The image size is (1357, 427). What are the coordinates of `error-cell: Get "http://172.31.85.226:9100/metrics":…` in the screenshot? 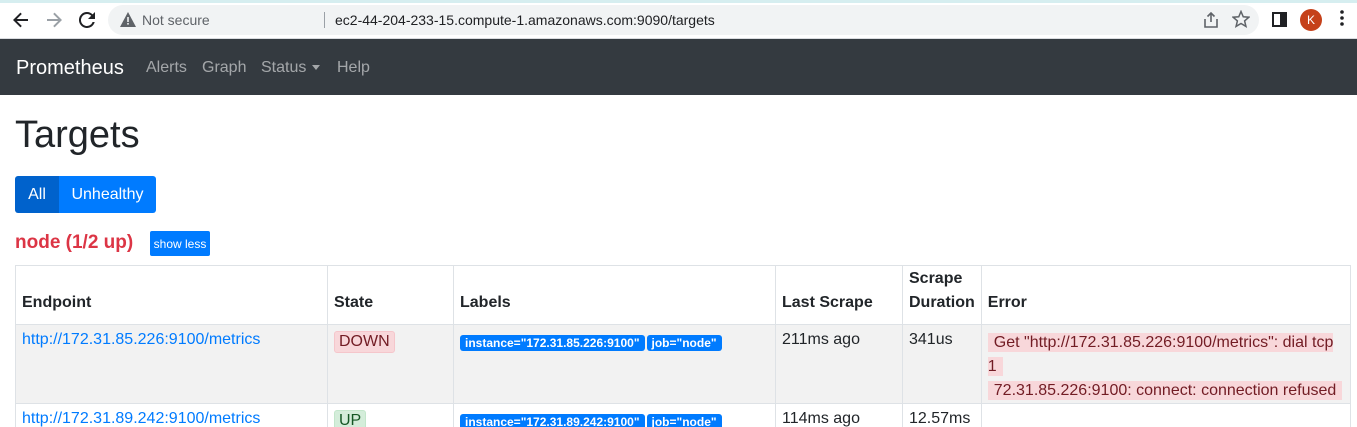 It's located at (1166, 364).